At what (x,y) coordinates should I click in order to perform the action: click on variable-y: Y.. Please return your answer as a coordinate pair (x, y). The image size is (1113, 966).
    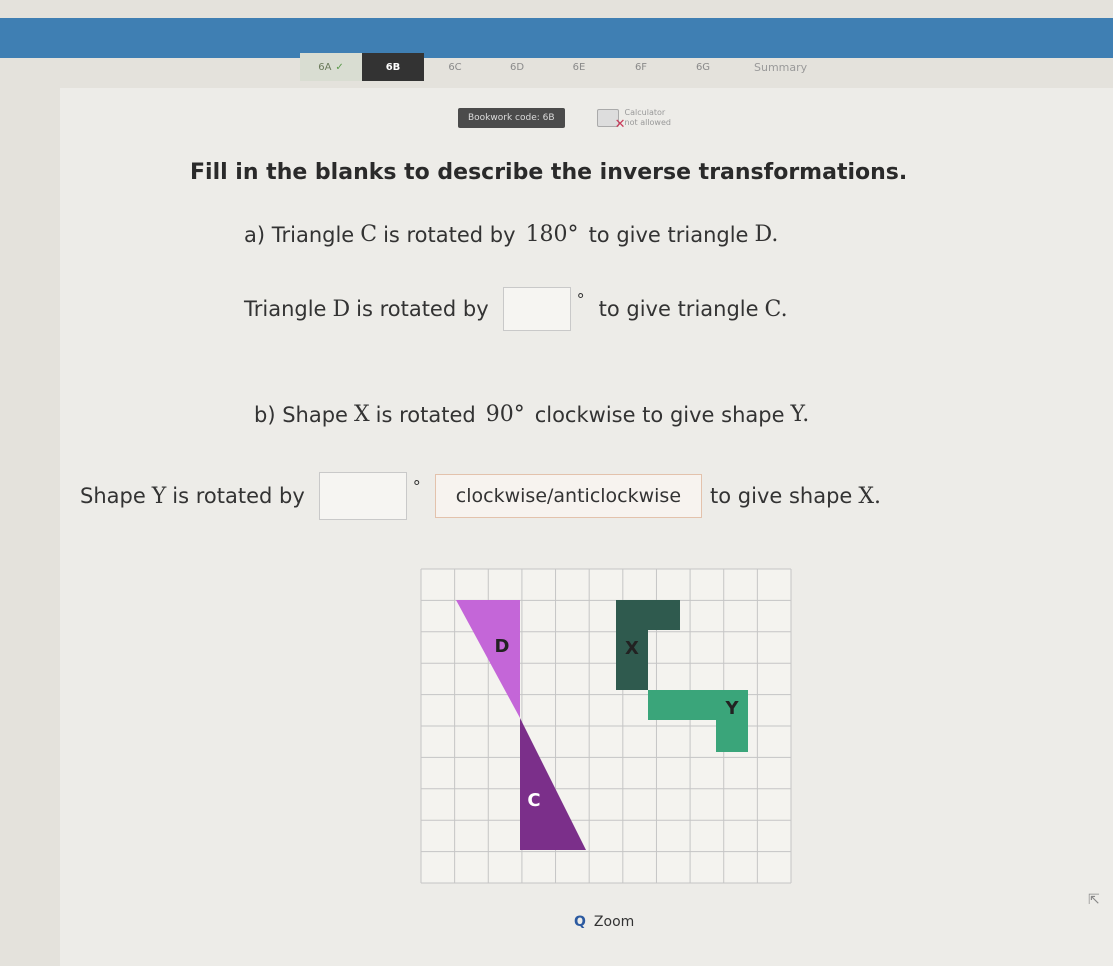
    Looking at the image, I should click on (800, 414).